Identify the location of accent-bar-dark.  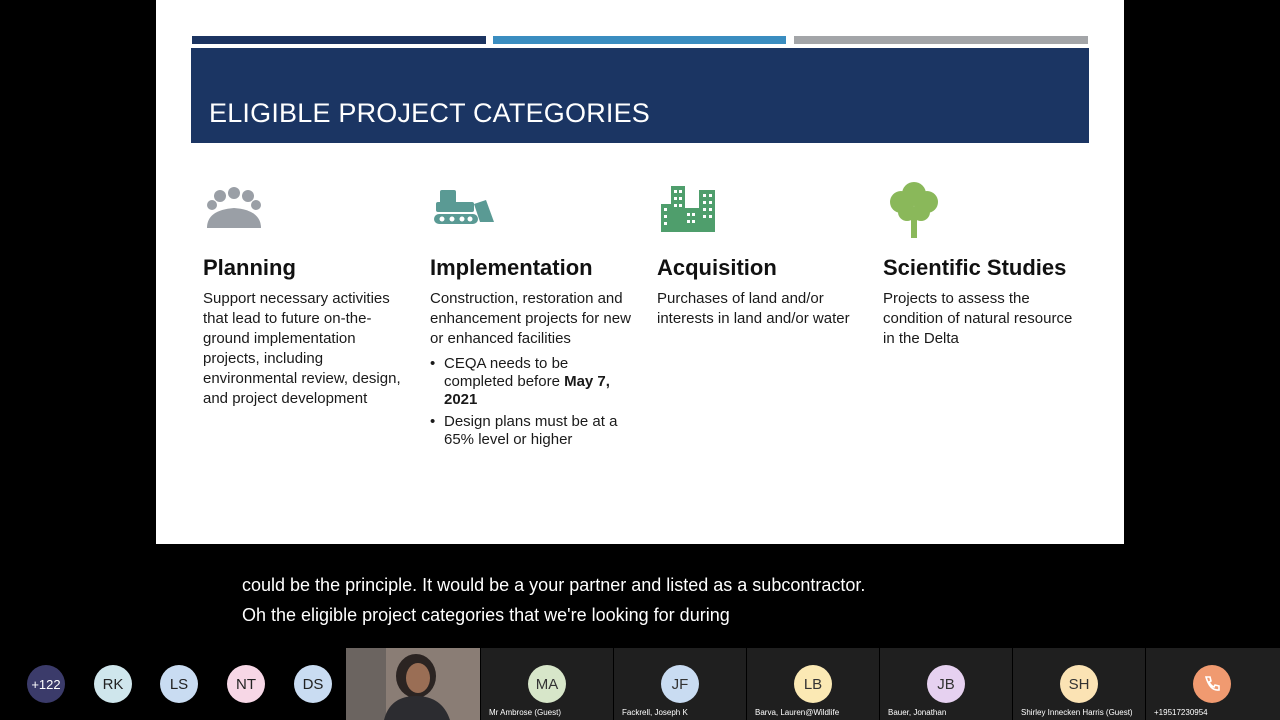
(339, 40).